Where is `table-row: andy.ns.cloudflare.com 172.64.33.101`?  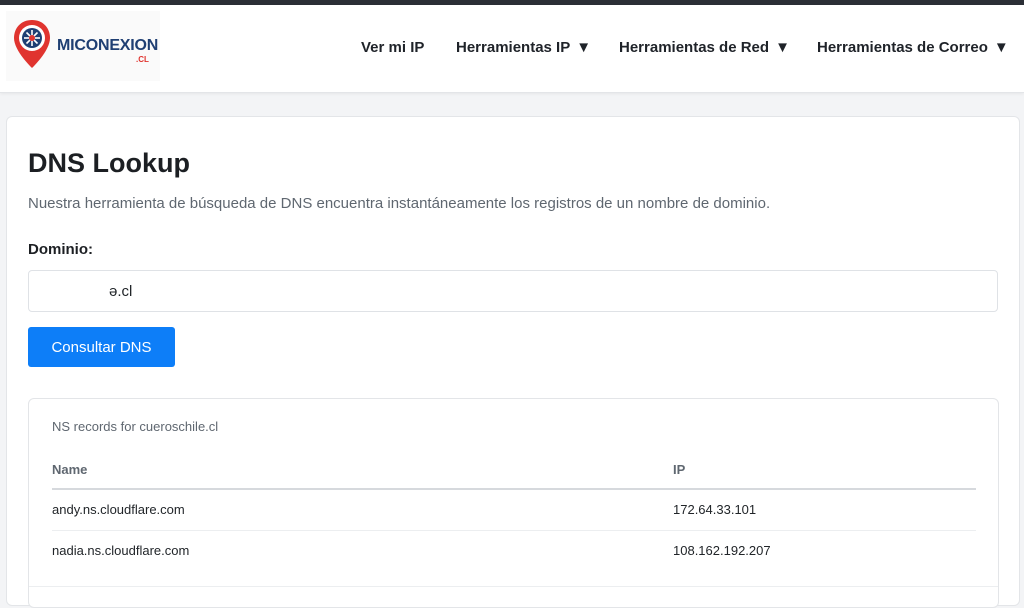
table-row: andy.ns.cloudflare.com 172.64.33.101 is located at coordinates (514, 510).